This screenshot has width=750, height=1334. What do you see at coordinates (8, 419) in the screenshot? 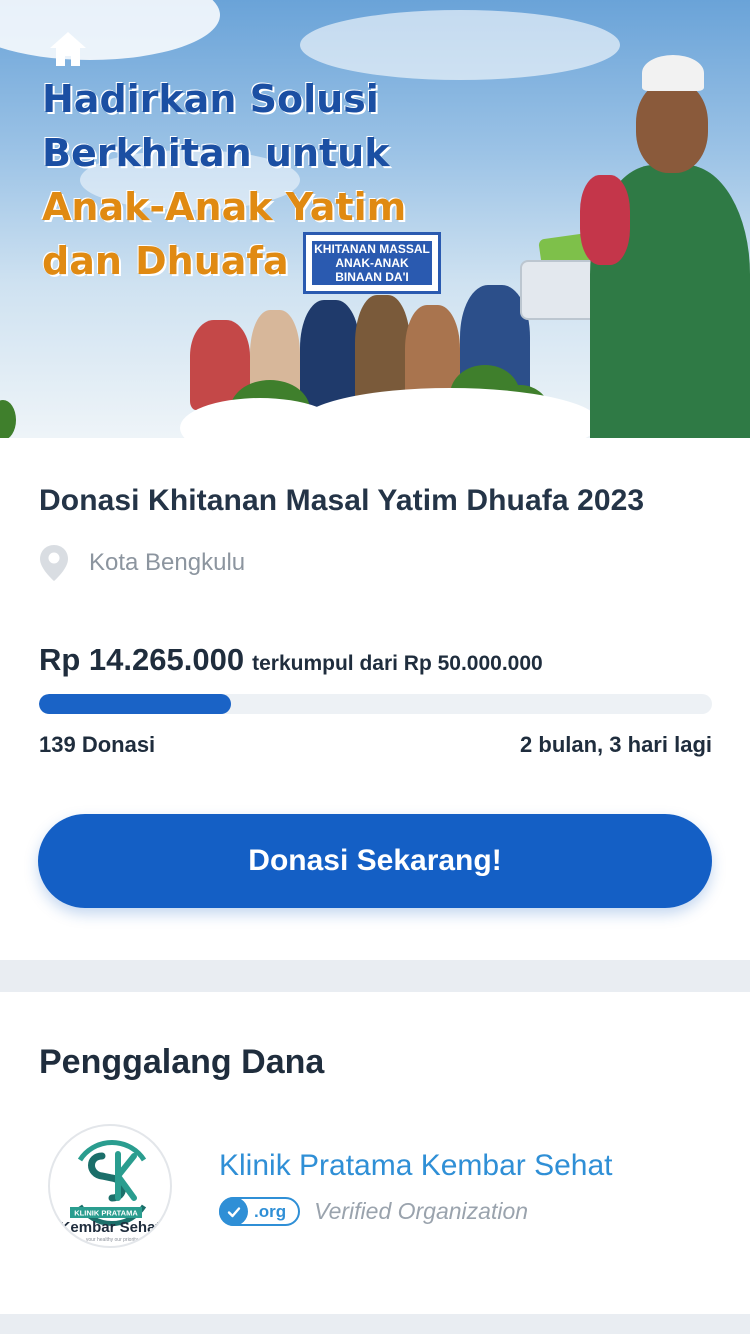
I see `bush` at bounding box center [8, 419].